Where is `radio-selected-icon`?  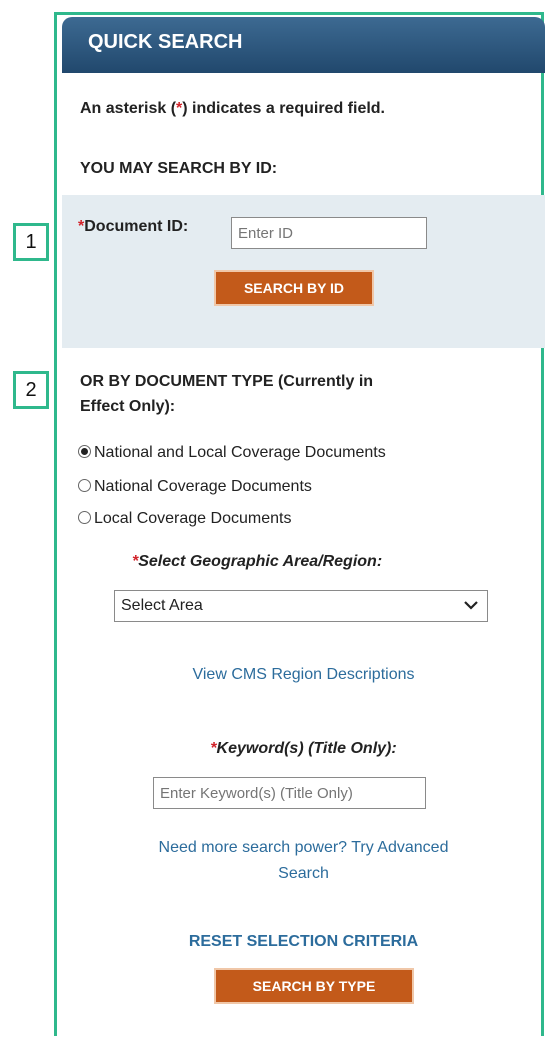
radio-selected-icon is located at coordinates (84, 451).